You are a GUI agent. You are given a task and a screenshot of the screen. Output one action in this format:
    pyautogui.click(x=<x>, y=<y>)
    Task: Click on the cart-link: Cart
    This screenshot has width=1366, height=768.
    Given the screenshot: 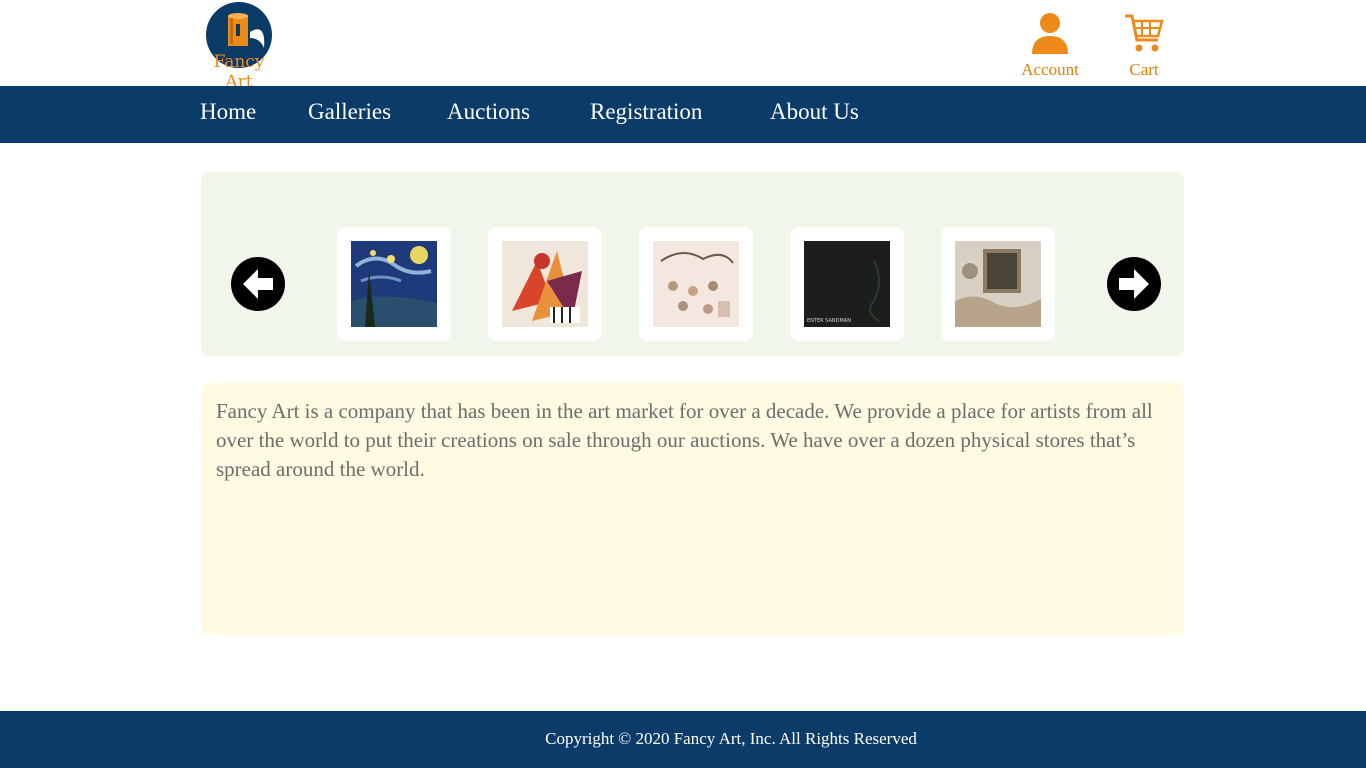 What is the action you would take?
    pyautogui.click(x=1144, y=46)
    